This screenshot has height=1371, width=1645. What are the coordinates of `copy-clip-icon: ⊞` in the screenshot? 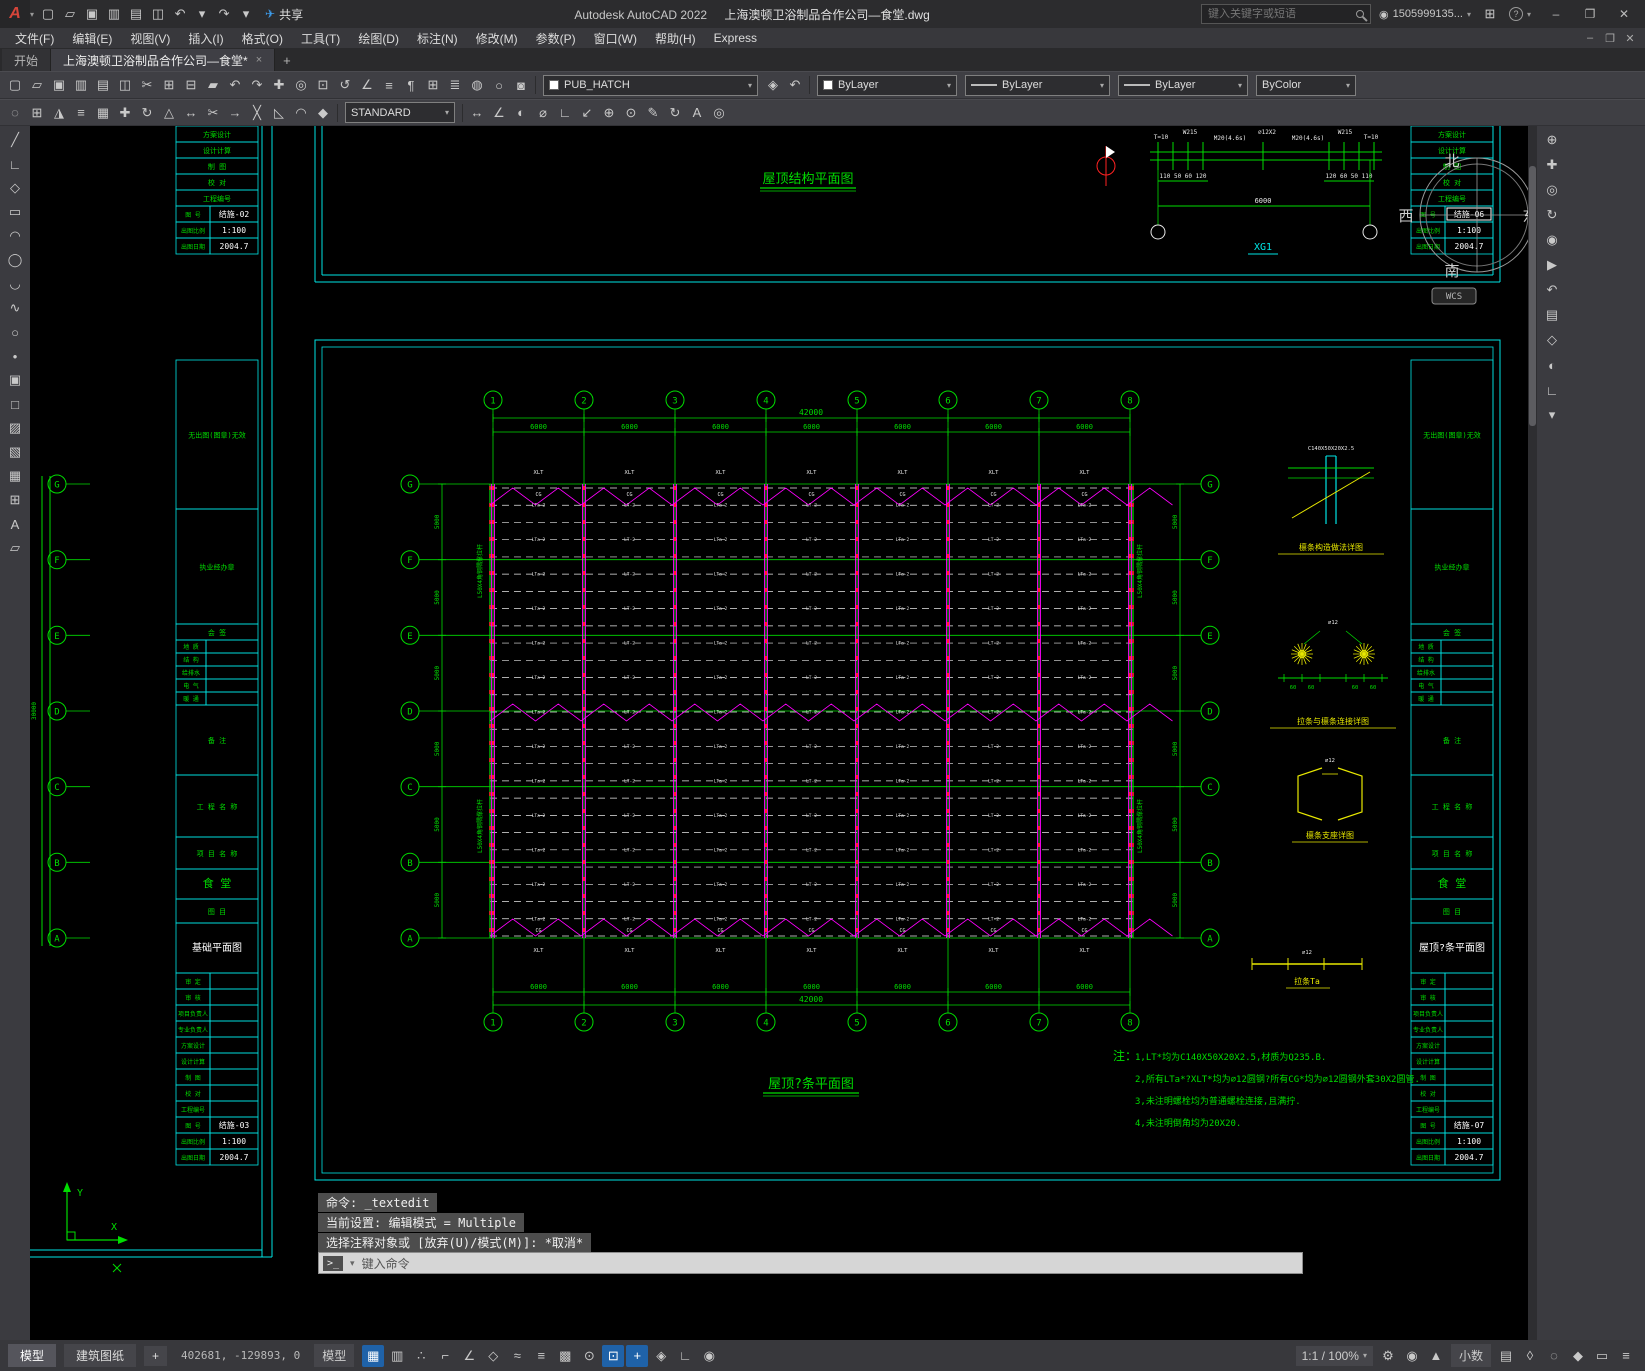 It's located at (169, 85).